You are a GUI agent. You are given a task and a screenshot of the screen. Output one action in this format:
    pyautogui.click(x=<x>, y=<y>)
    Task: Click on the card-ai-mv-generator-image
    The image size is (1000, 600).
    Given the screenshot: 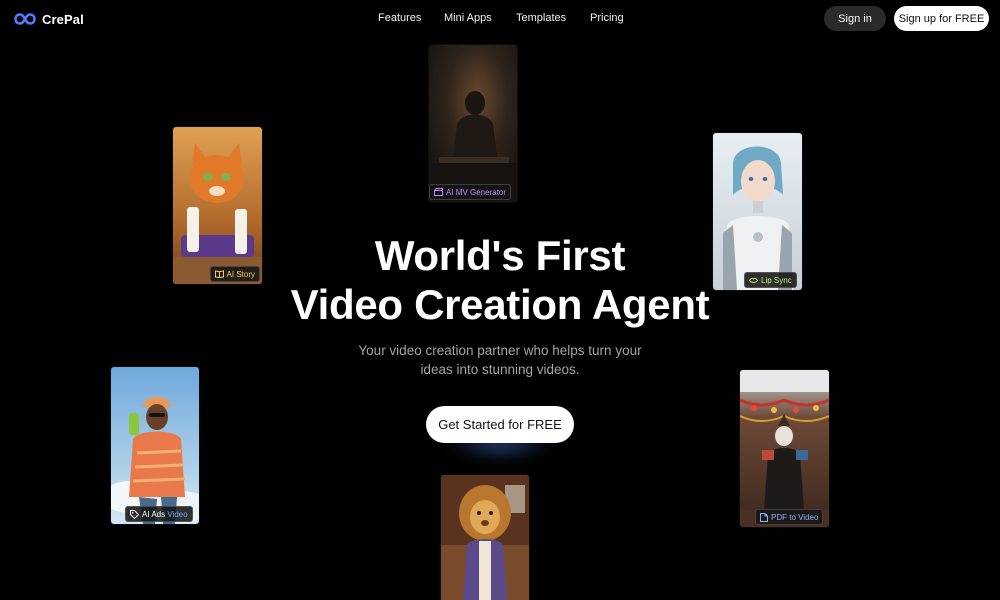 What is the action you would take?
    pyautogui.click(x=473, y=123)
    